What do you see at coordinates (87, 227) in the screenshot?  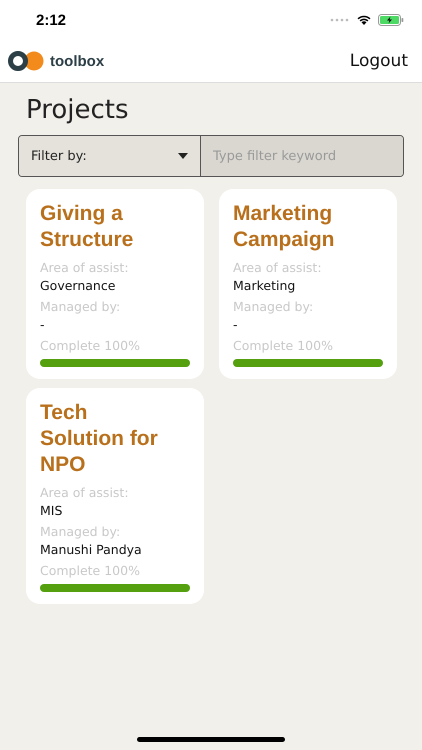 I see `project-title: Giving a Structure` at bounding box center [87, 227].